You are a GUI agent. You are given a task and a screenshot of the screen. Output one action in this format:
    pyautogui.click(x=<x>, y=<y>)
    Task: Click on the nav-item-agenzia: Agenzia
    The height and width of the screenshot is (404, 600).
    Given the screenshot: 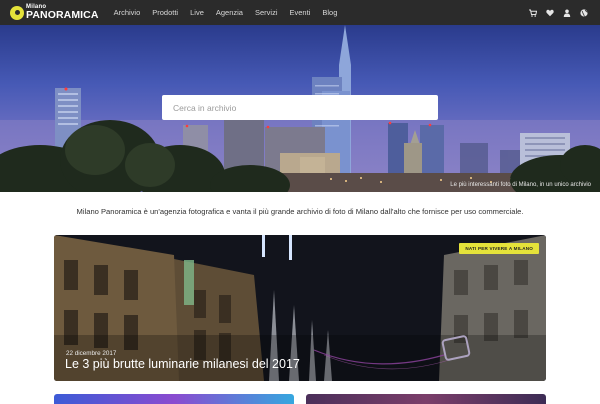 What is the action you would take?
    pyautogui.click(x=229, y=12)
    